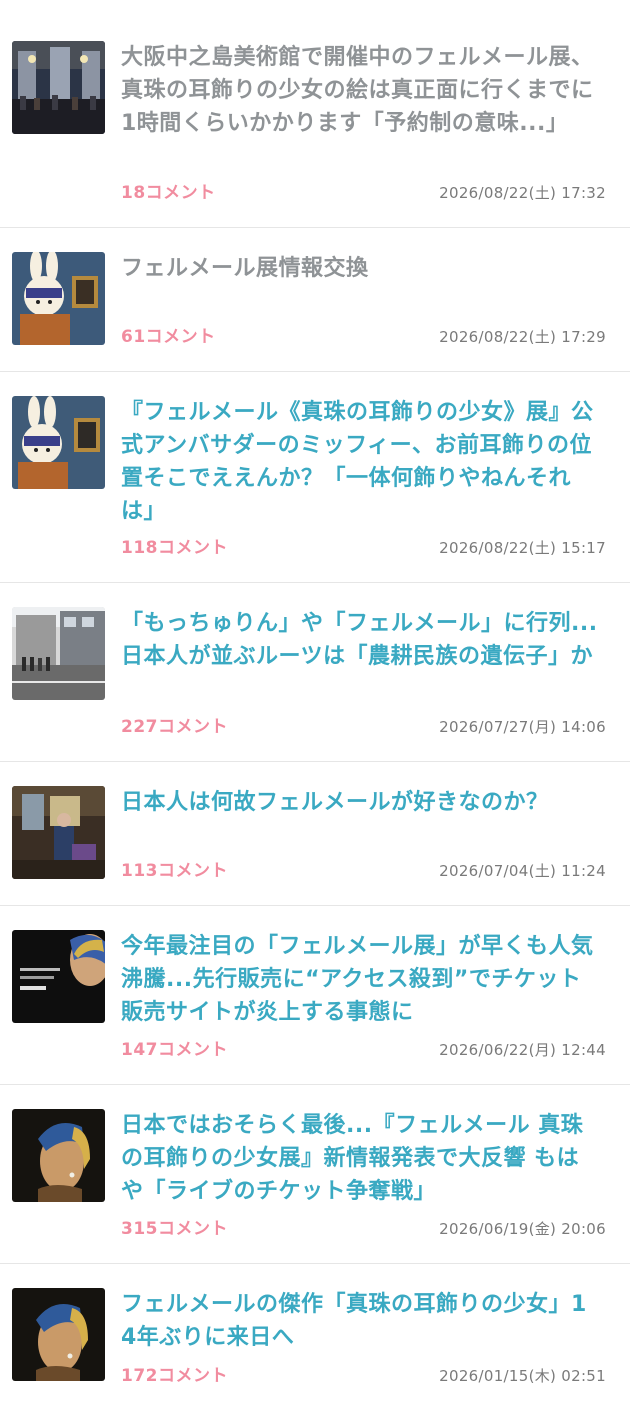 The image size is (630, 1414). Describe the element at coordinates (522, 1229) in the screenshot. I see `post-date: 2026/06/19(金) 20:06` at that location.